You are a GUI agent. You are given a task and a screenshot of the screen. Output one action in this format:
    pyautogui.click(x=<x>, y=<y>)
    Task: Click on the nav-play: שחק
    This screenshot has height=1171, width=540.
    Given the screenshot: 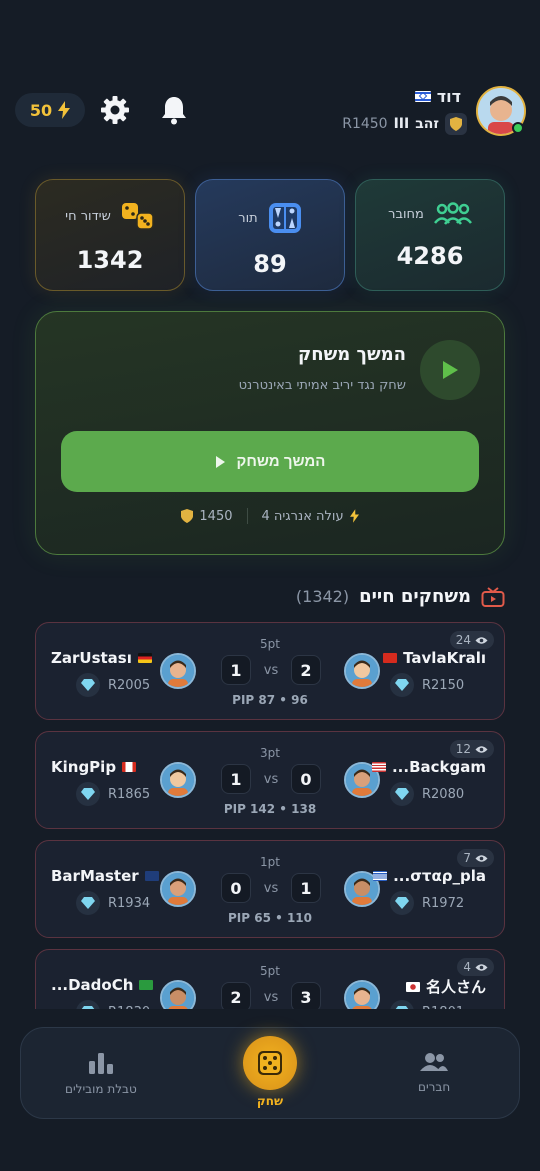 What is the action you would take?
    pyautogui.click(x=270, y=1072)
    